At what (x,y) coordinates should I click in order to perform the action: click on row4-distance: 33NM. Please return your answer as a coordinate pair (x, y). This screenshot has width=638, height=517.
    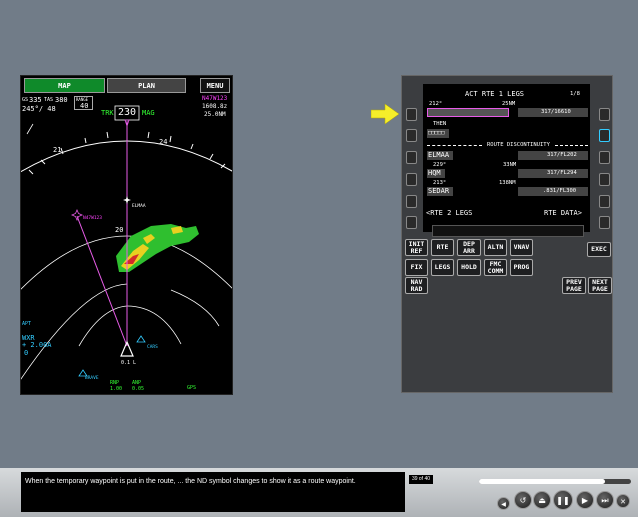
    Looking at the image, I should click on (510, 165).